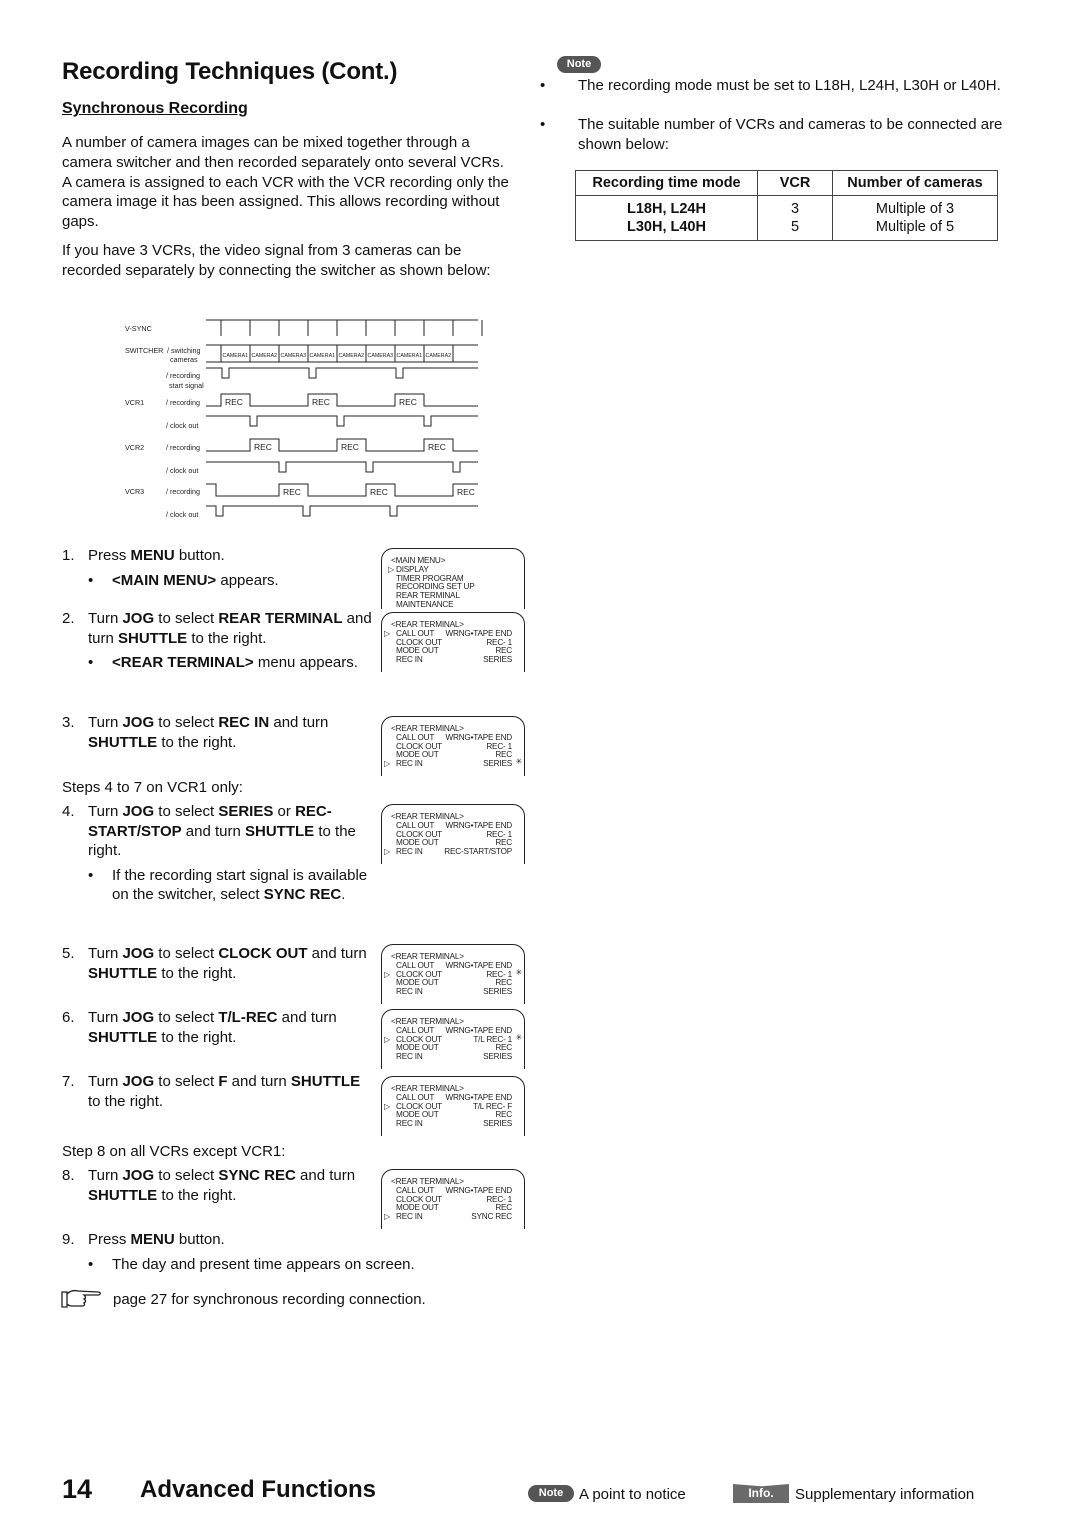 This screenshot has height=1528, width=1080. I want to click on osd-setting-row: ▷ ✳ REC IN SERIES, so click(453, 763).